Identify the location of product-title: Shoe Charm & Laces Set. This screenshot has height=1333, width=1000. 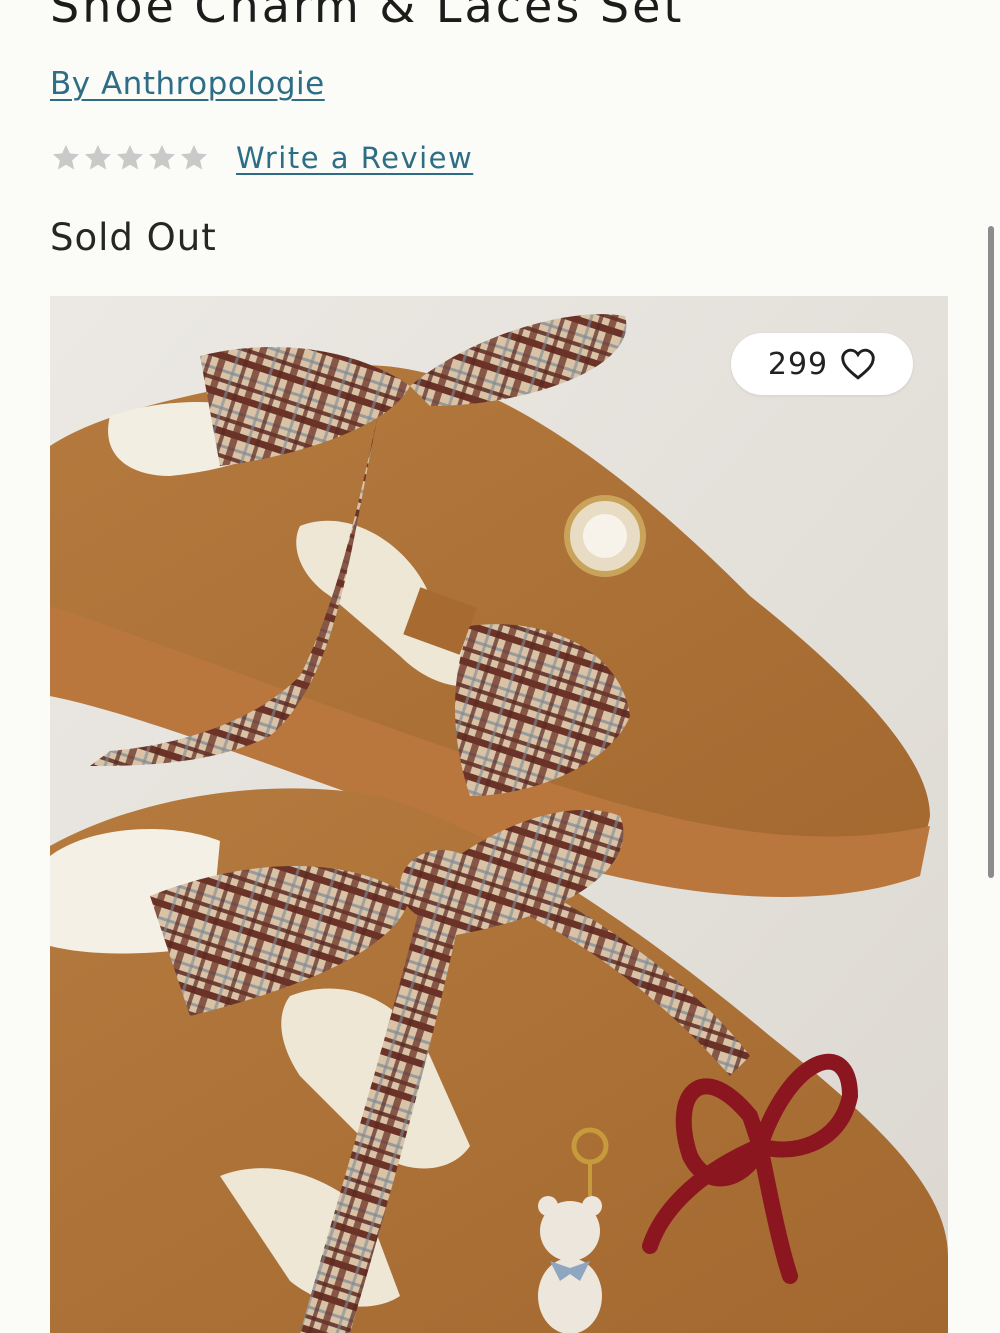
(367, 16).